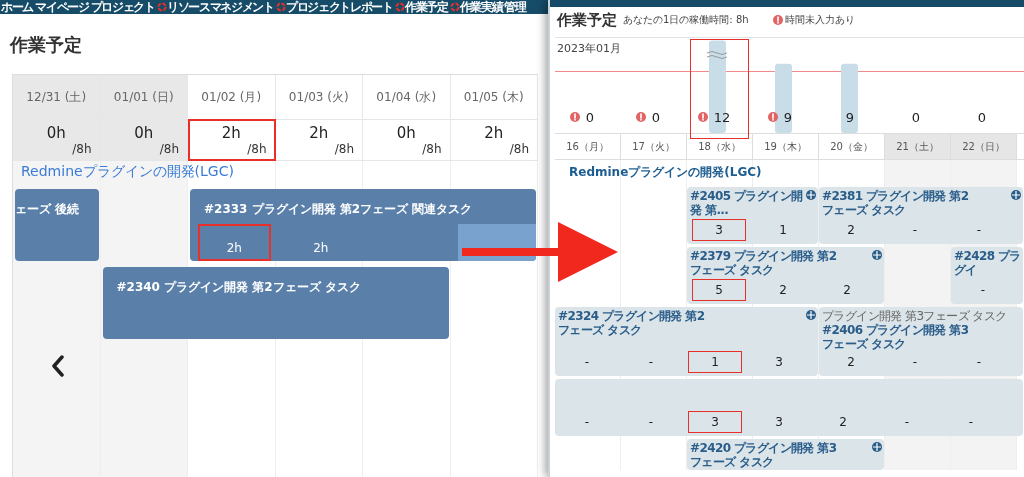  Describe the element at coordinates (588, 146) in the screenshot. I see `date-header: 16（月）` at that location.